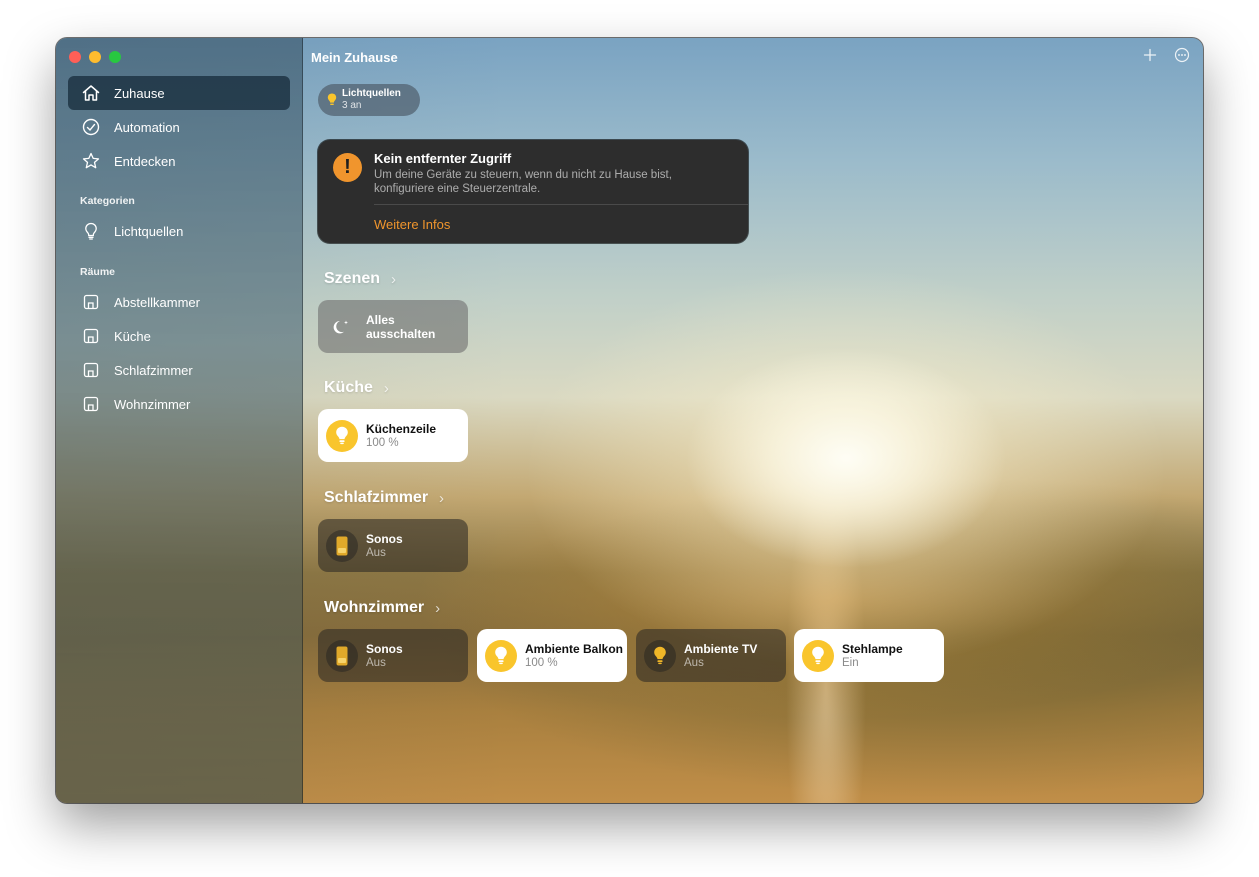 The width and height of the screenshot is (1259, 877). I want to click on sidebar-item-abstellkammer: Abstellkammer, so click(179, 302).